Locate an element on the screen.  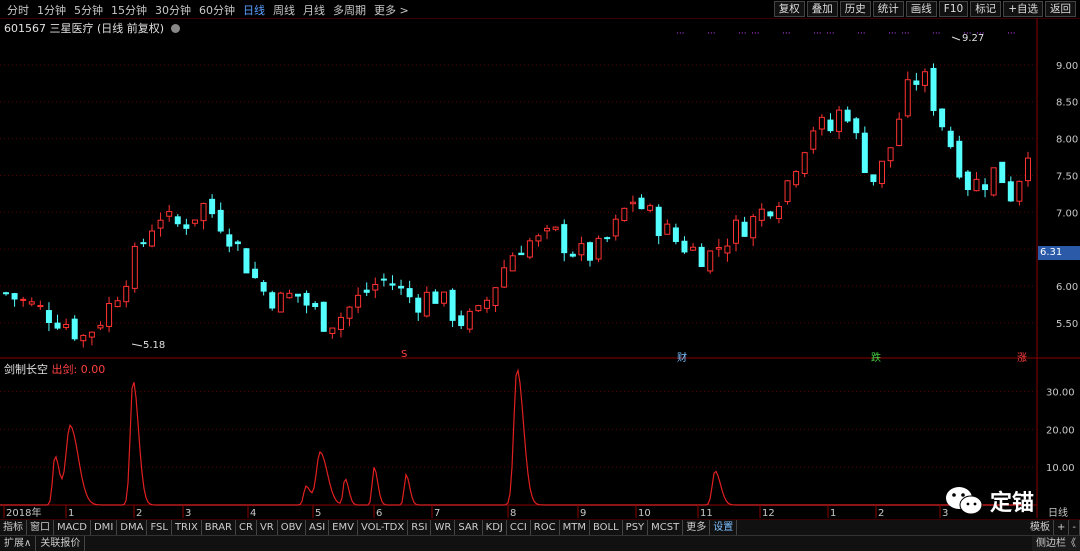
indicator-tab-5: FSL is located at coordinates (159, 527).